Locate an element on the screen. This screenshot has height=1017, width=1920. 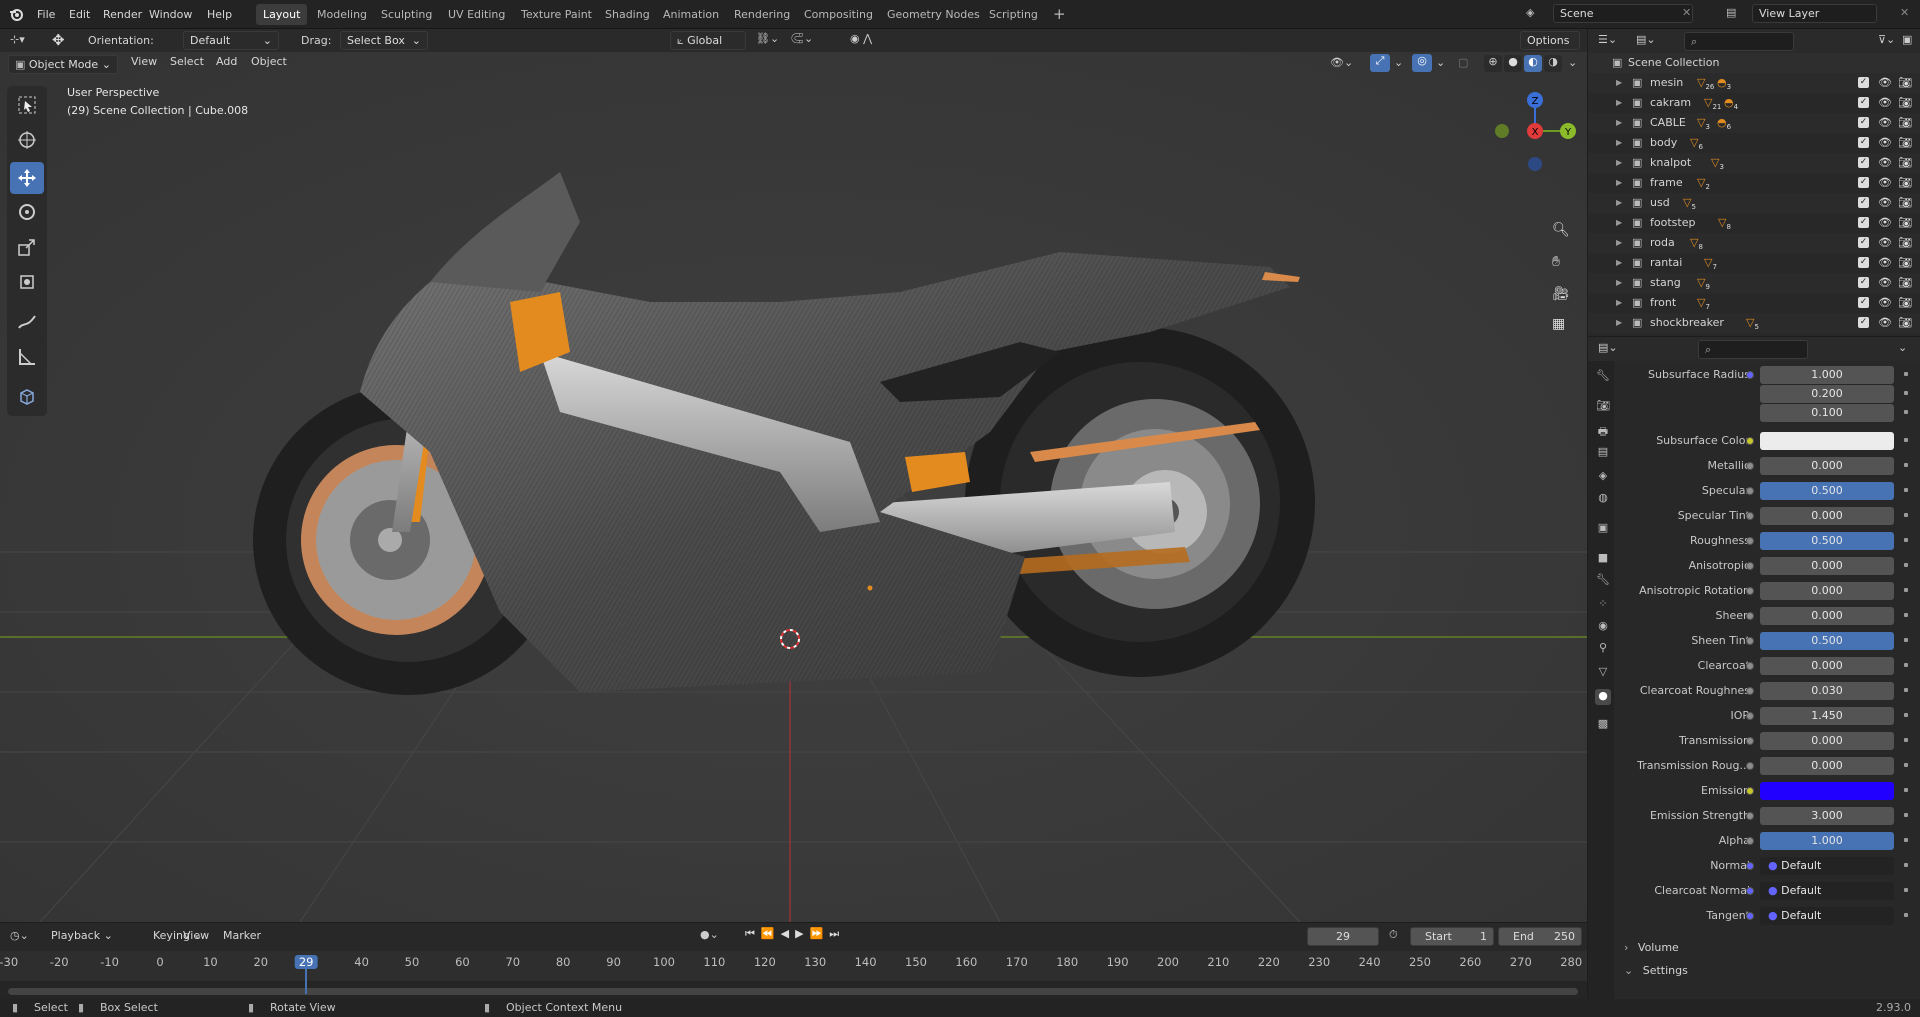
outliner-row: ▶ ▣ cakram ▽21 ◓4 ✓ 👁︎ 📷︎ is located at coordinates (1754, 103).